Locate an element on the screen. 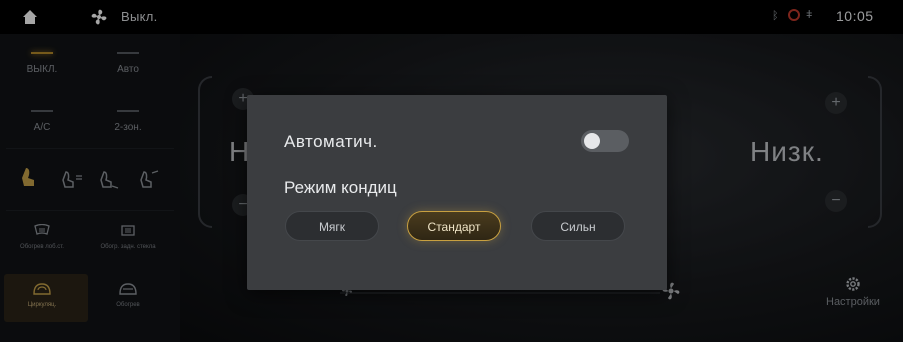 The width and height of the screenshot is (903, 342). mode-strong-button: Сильн is located at coordinates (578, 226).